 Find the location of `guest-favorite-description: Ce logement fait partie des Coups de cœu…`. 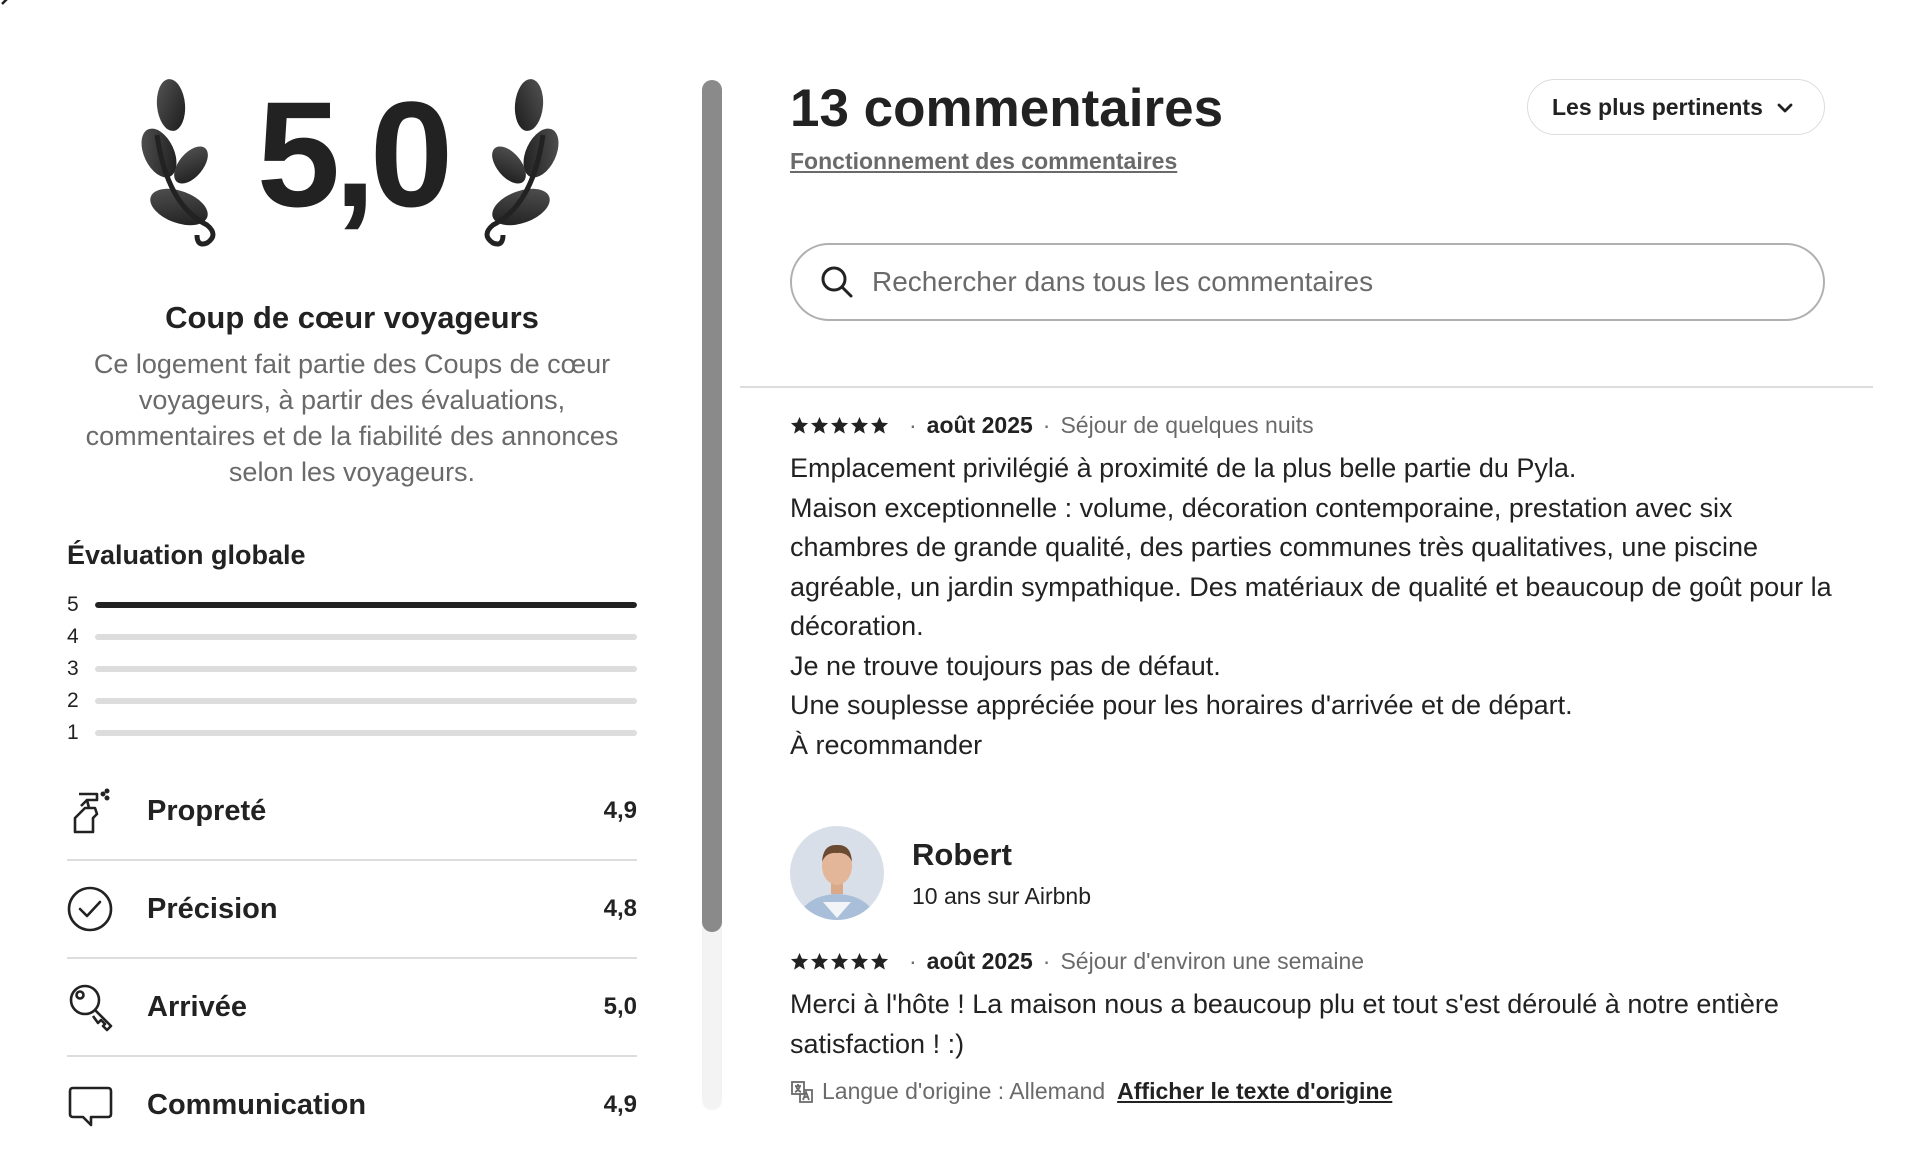

guest-favorite-description: Ce logement fait partie des Coups de cœu… is located at coordinates (352, 418).